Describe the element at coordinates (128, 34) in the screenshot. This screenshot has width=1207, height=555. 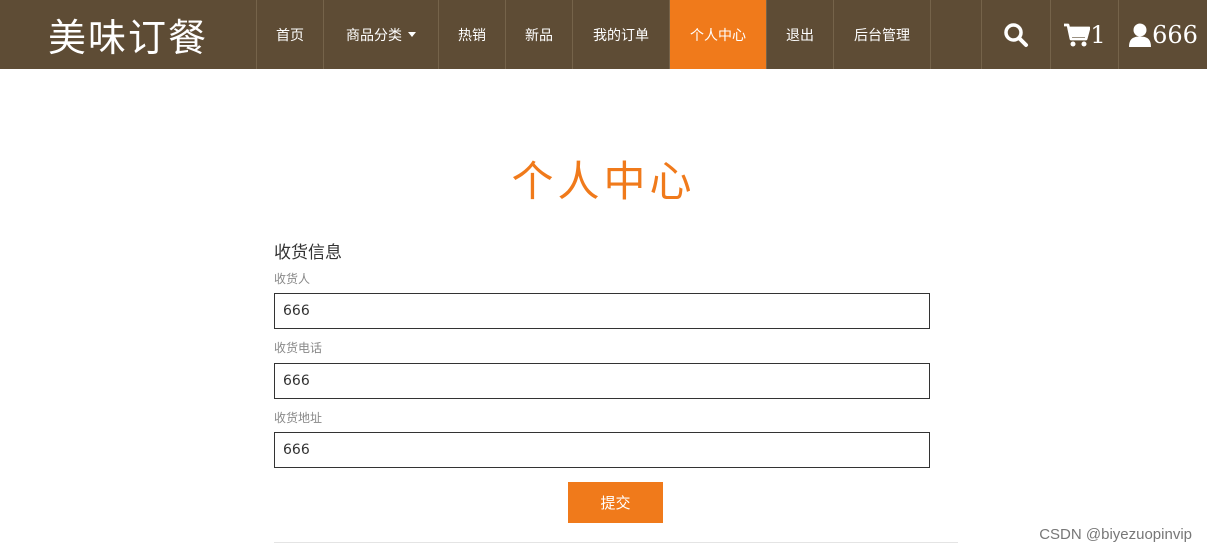
I see `brand-logo: 美味订餐` at that location.